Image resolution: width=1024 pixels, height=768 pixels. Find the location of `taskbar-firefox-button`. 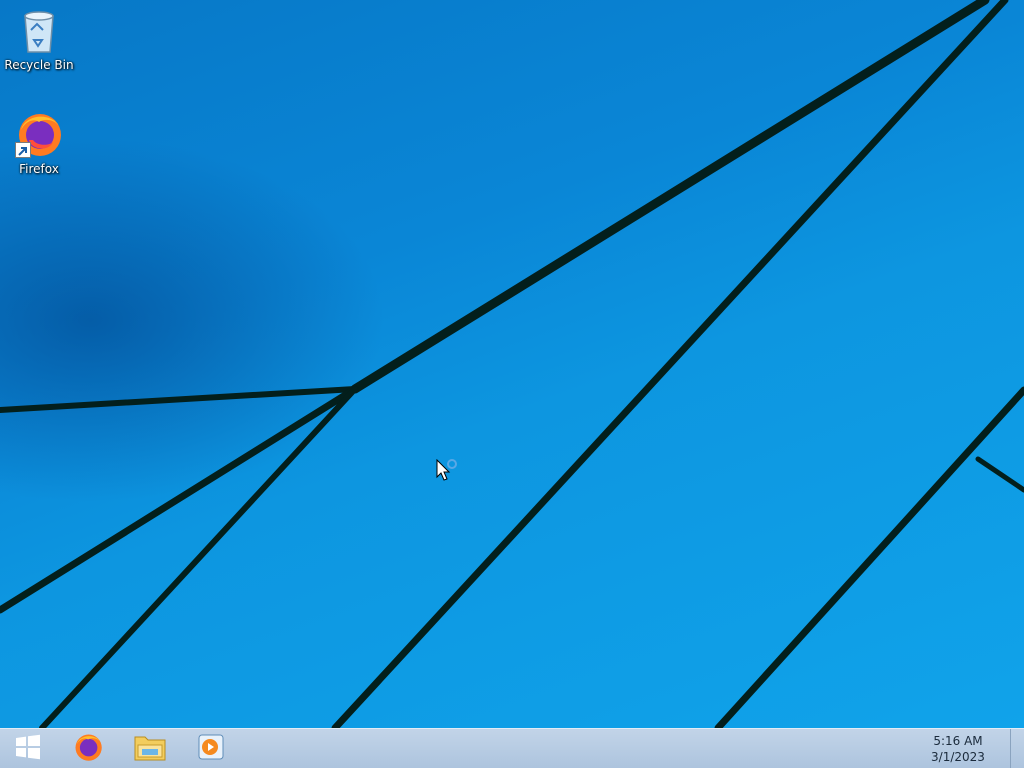

taskbar-firefox-button is located at coordinates (88, 748).